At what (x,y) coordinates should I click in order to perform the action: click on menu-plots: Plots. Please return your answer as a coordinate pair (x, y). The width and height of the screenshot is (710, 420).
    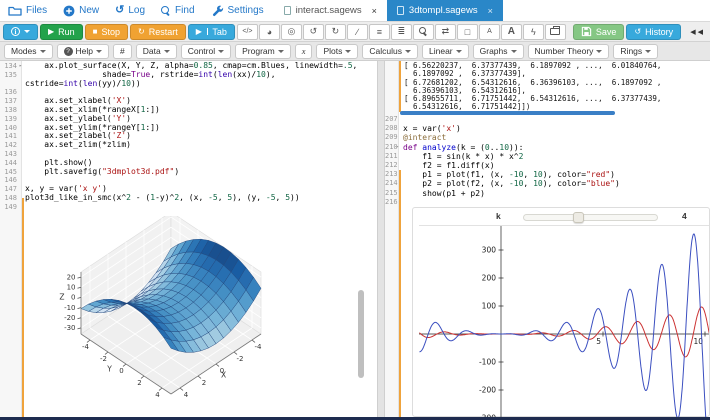
    Looking at the image, I should click on (337, 51).